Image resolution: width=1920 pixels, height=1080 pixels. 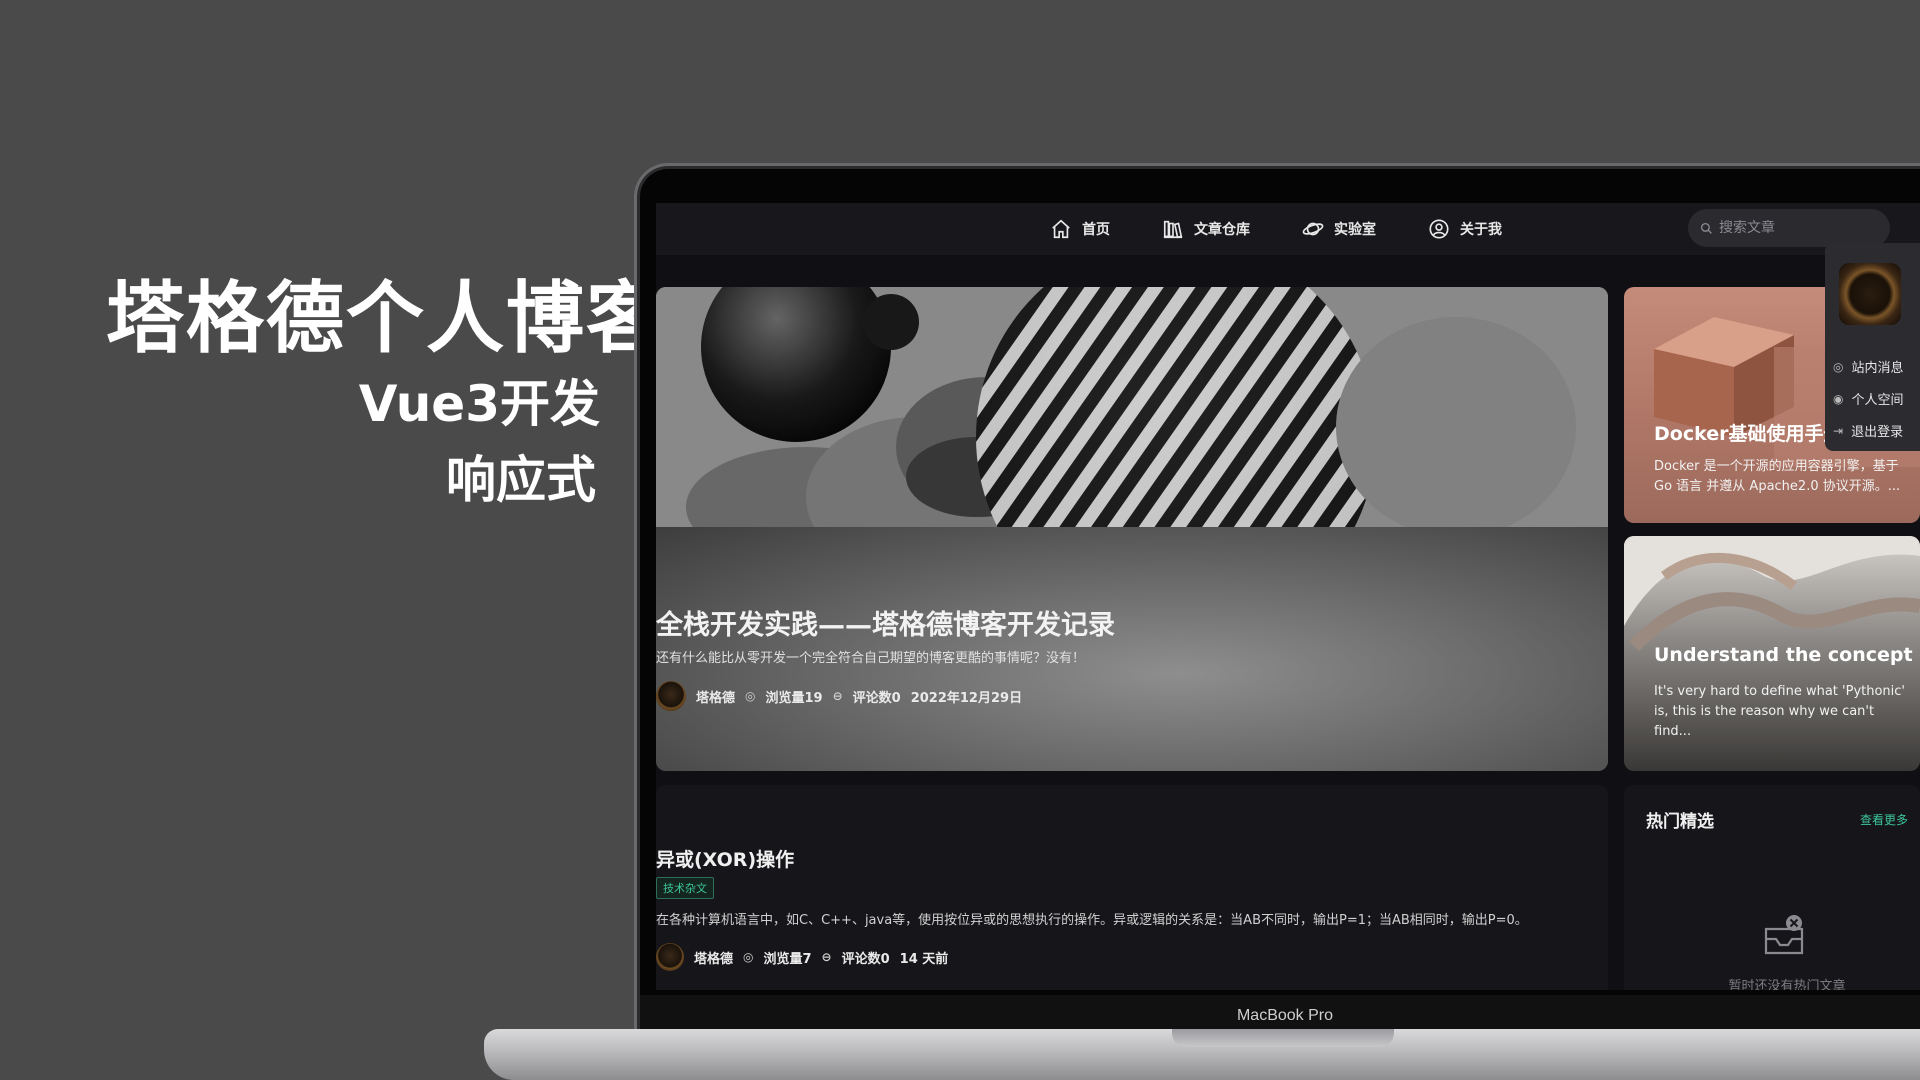 I want to click on device-label: MacBook Pro, so click(x=1285, y=1015).